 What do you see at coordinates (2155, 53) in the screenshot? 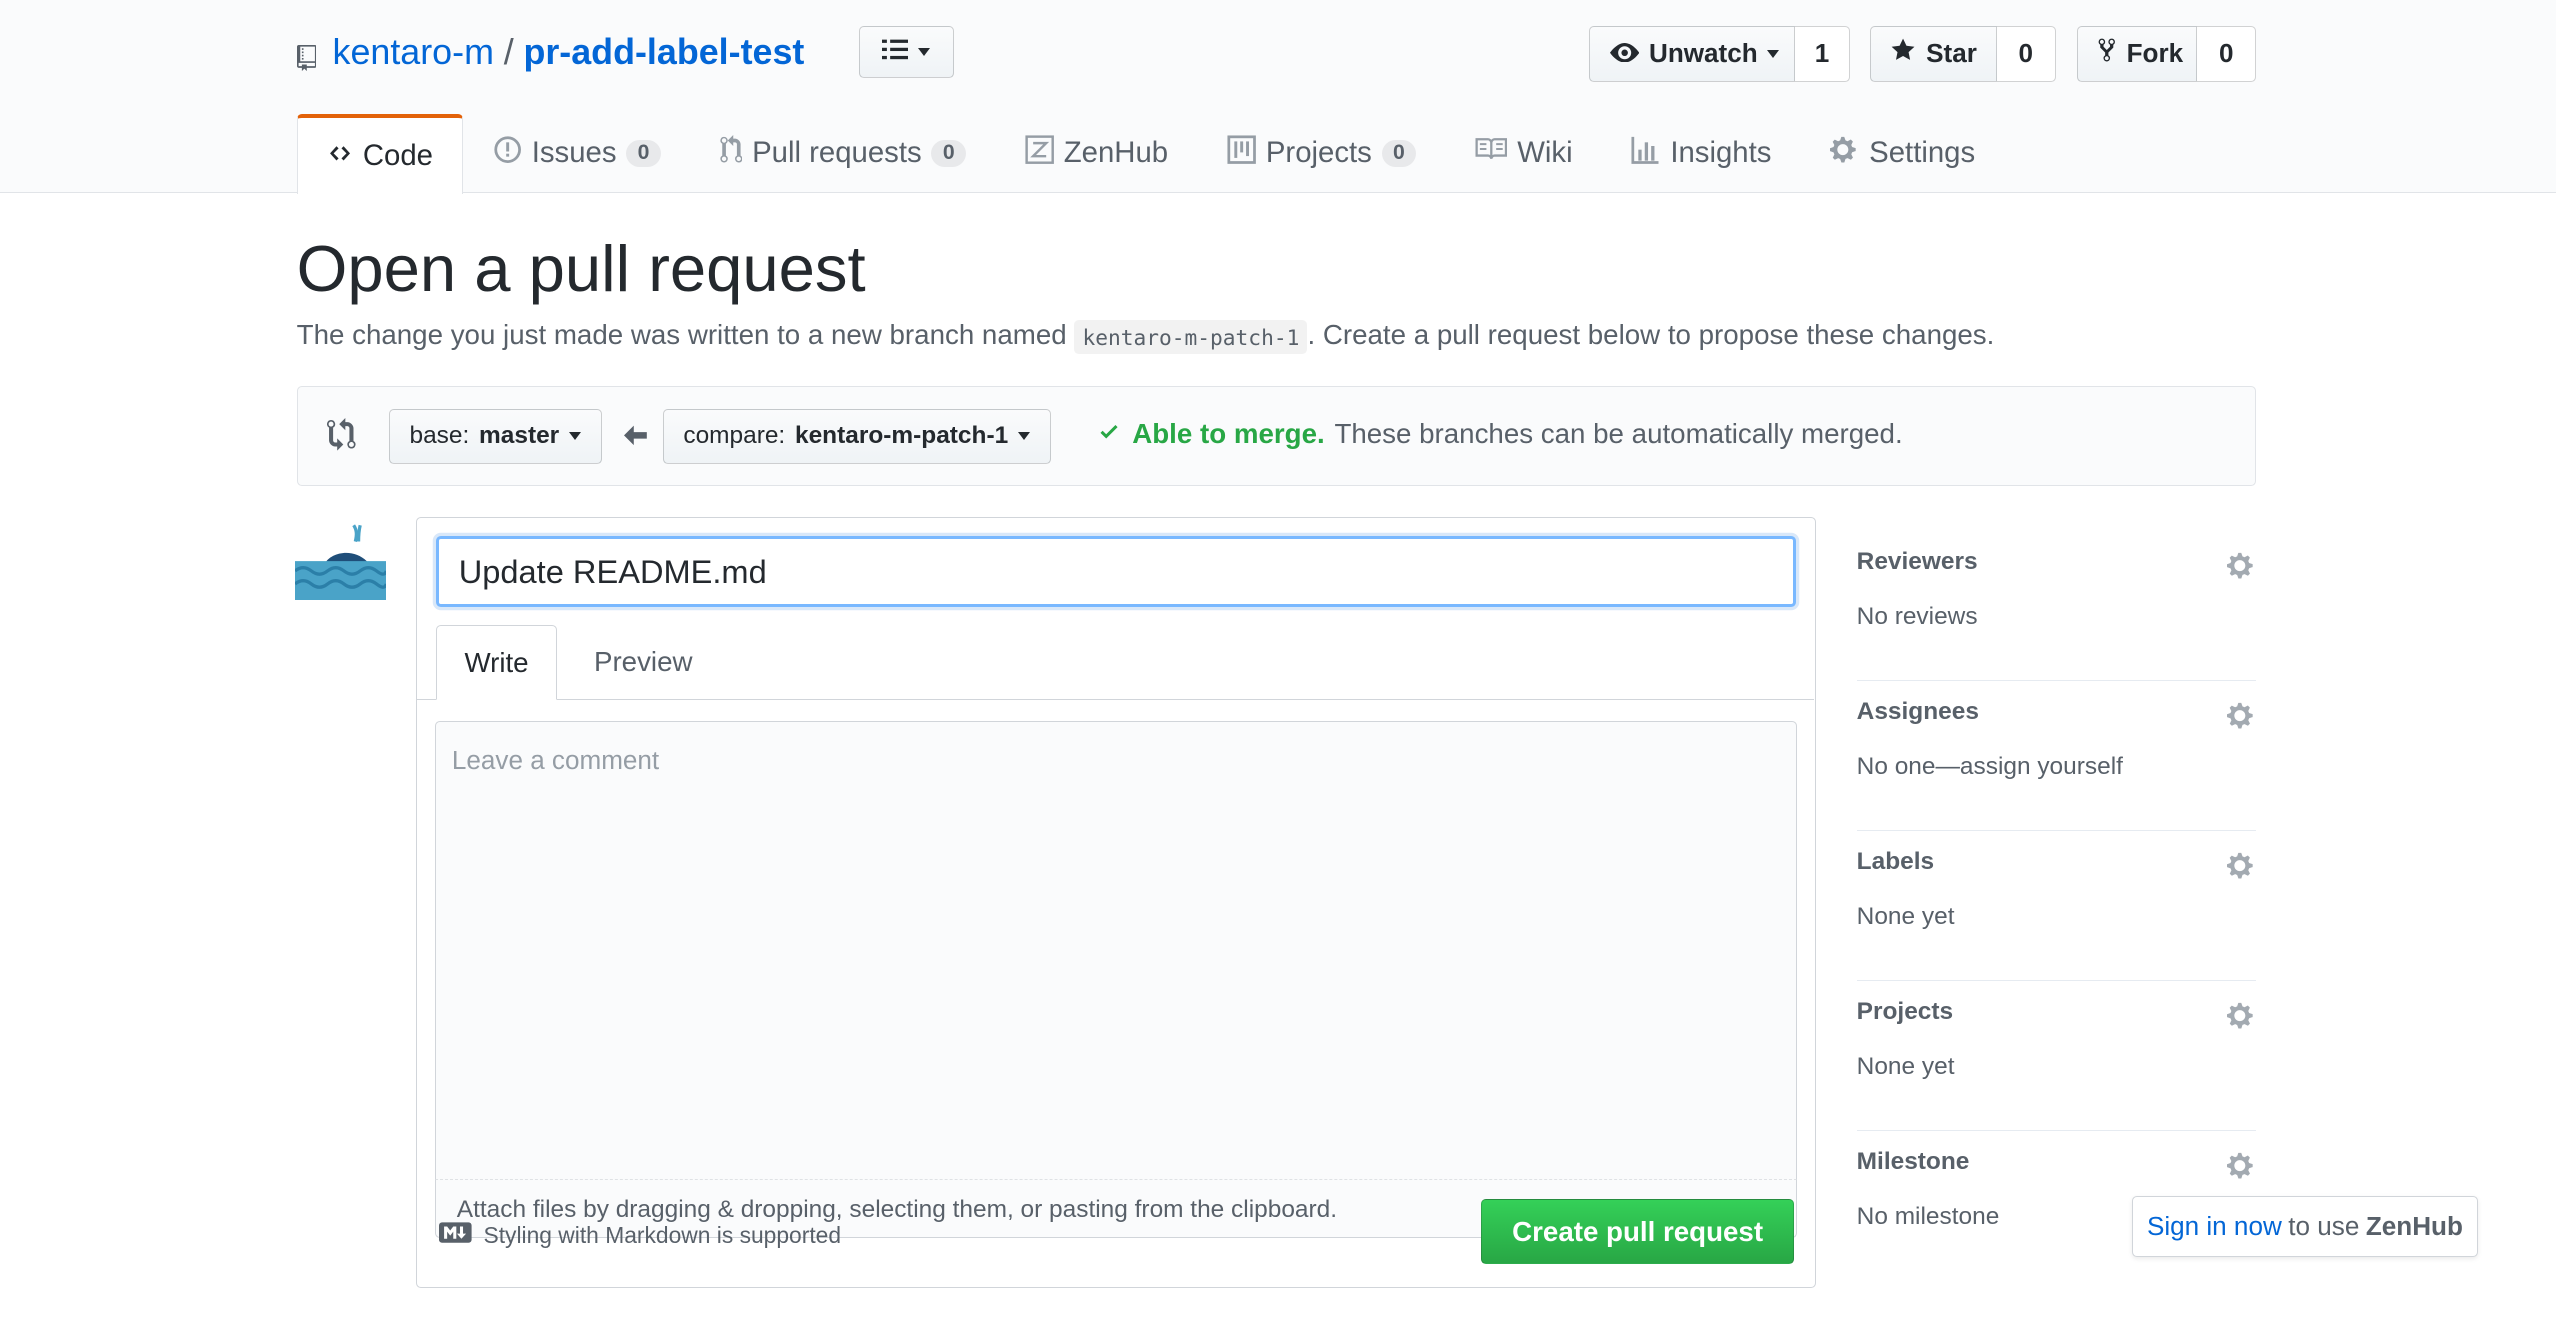
I see `fork-label: Fork` at bounding box center [2155, 53].